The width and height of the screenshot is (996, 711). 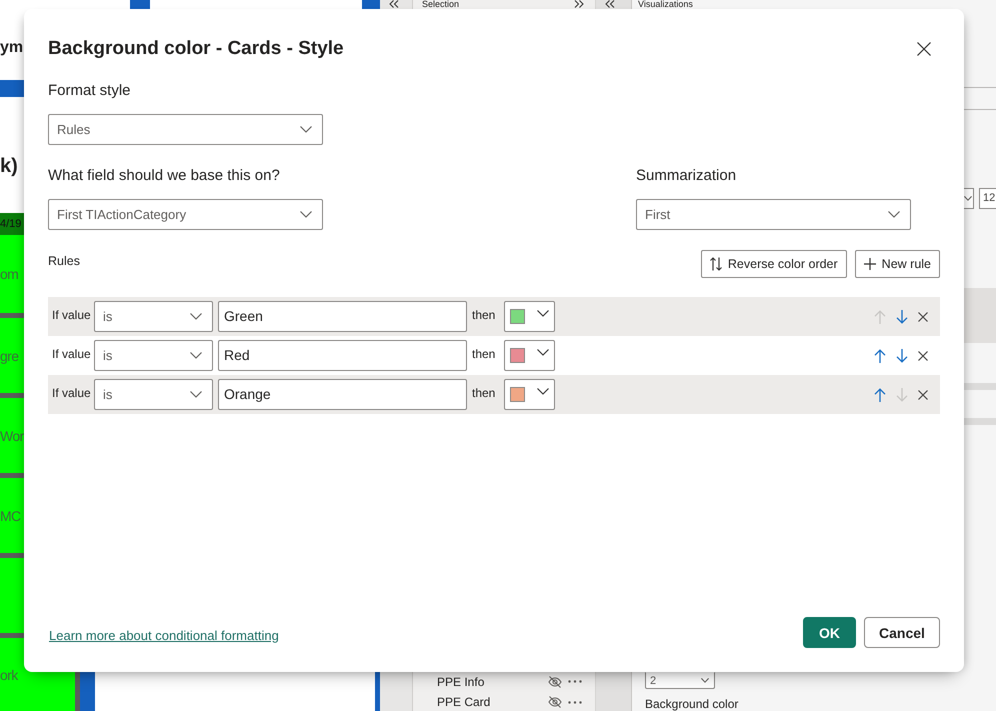 I want to click on layer-name: PPE Info, so click(x=460, y=681).